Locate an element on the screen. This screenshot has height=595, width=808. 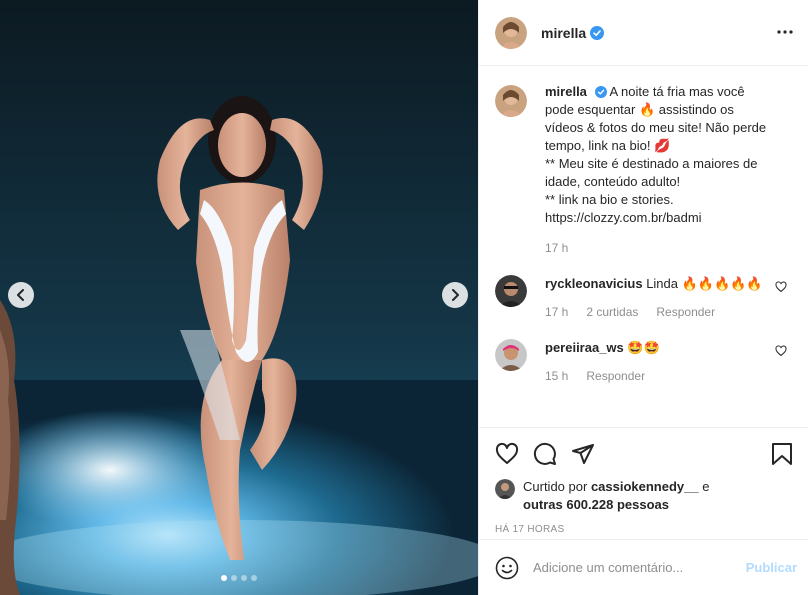
caption-line: idade, conteúdo adulto! is located at coordinates (613, 181).